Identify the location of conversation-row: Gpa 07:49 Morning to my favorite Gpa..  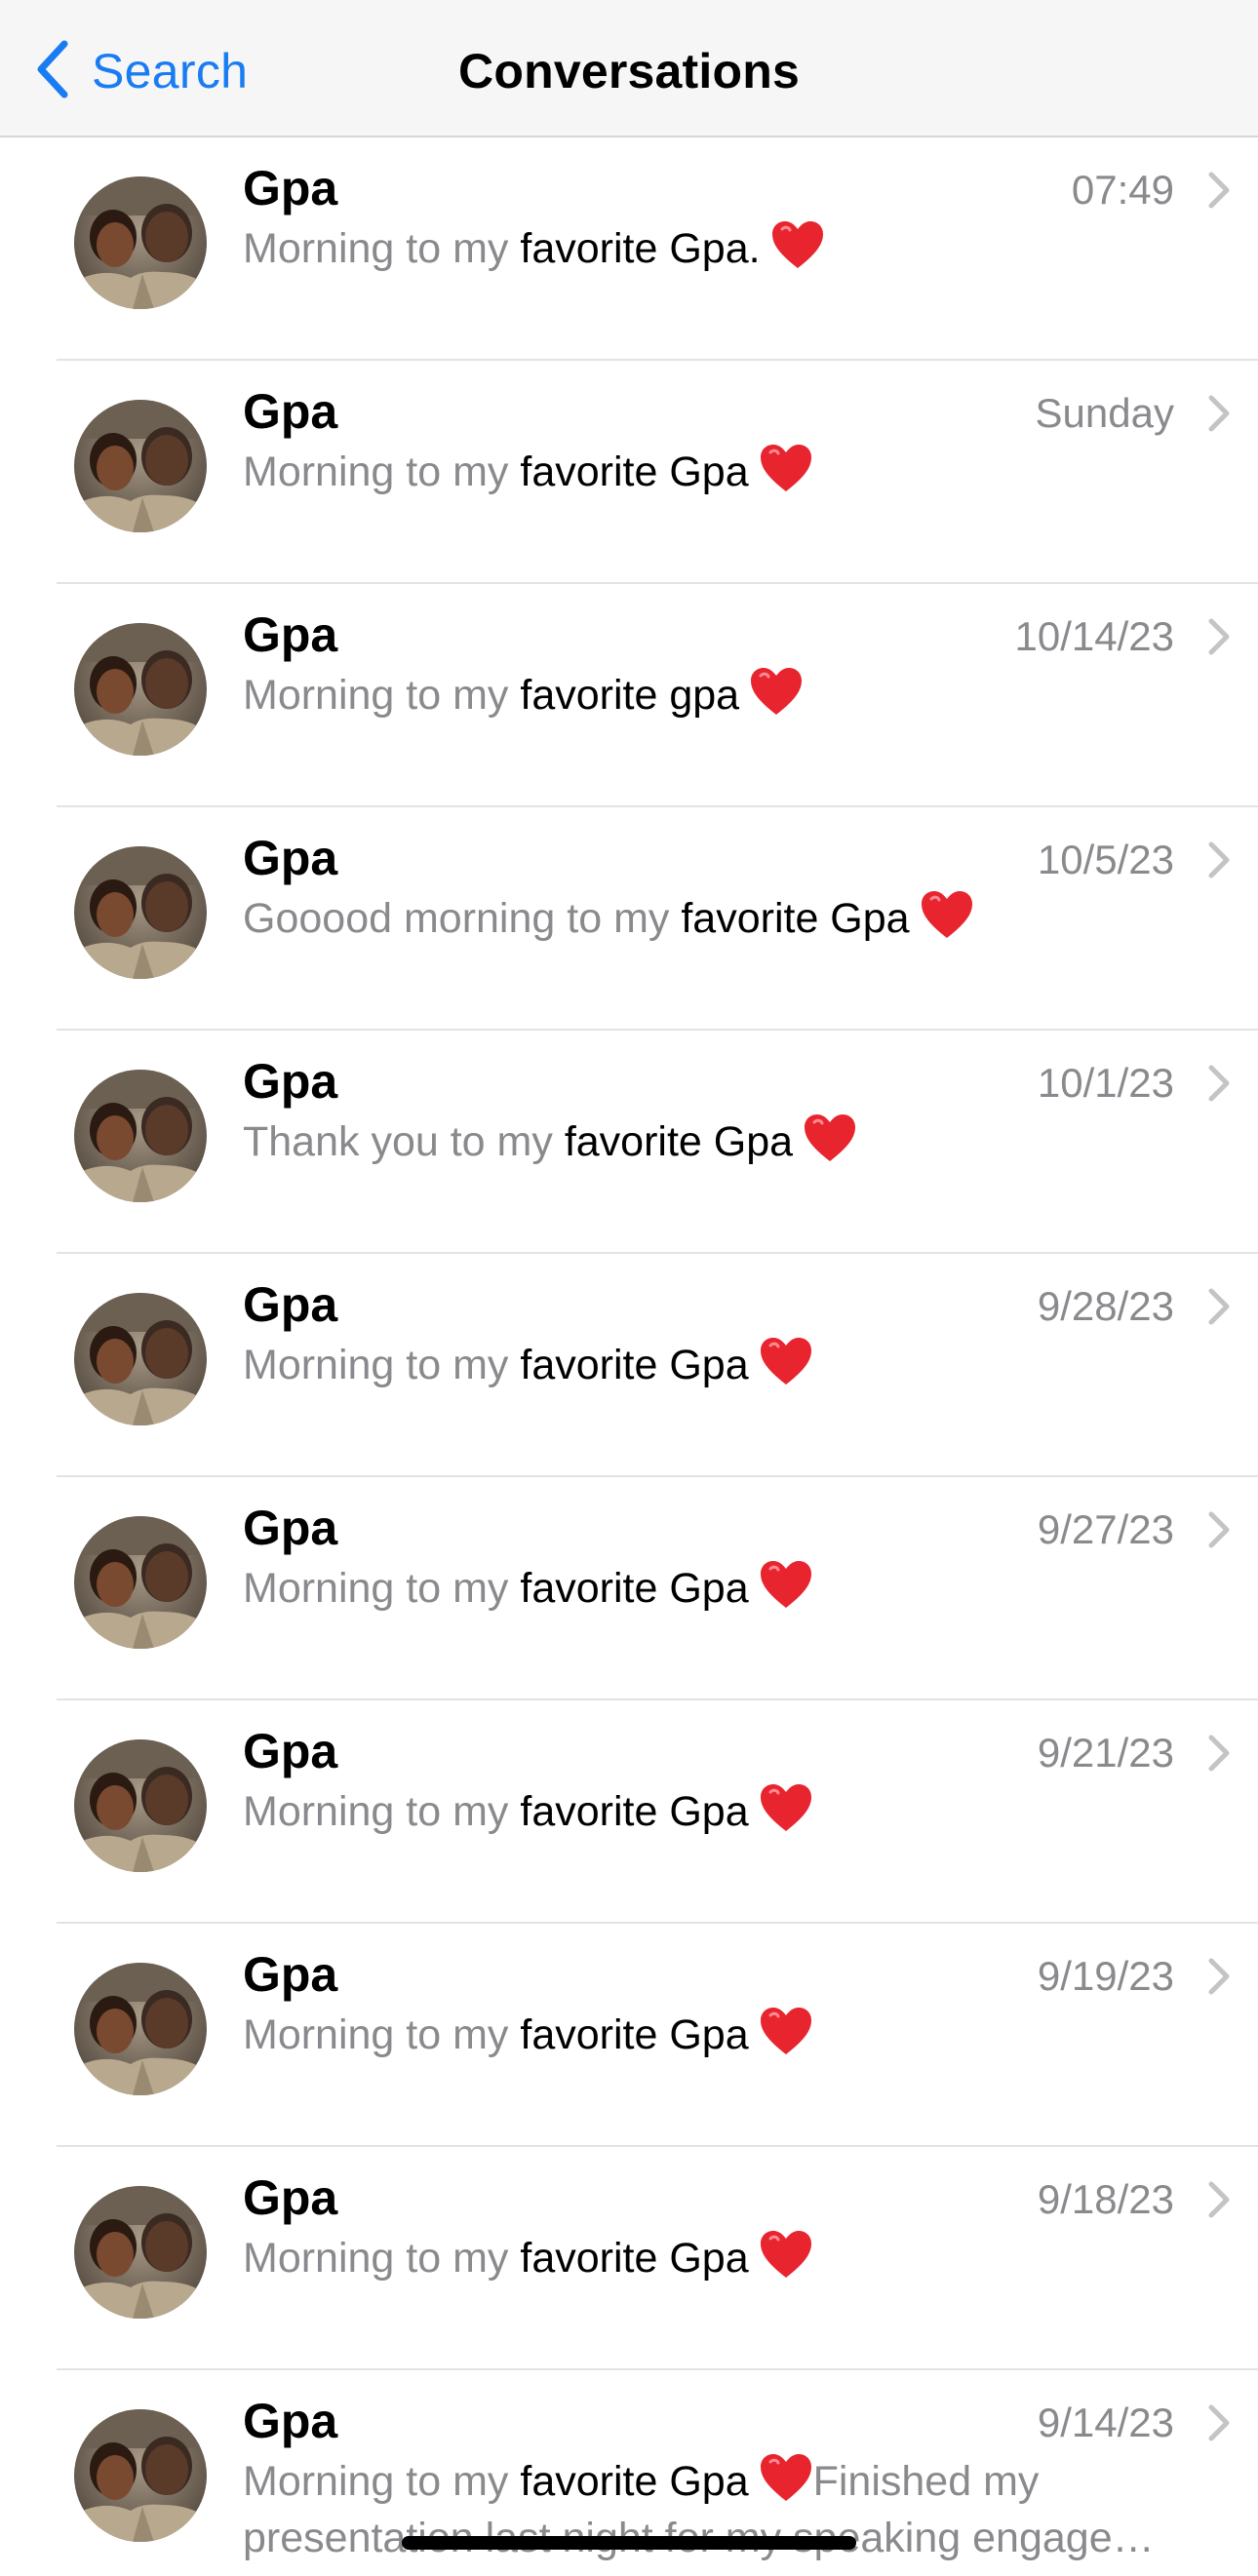
(629, 249).